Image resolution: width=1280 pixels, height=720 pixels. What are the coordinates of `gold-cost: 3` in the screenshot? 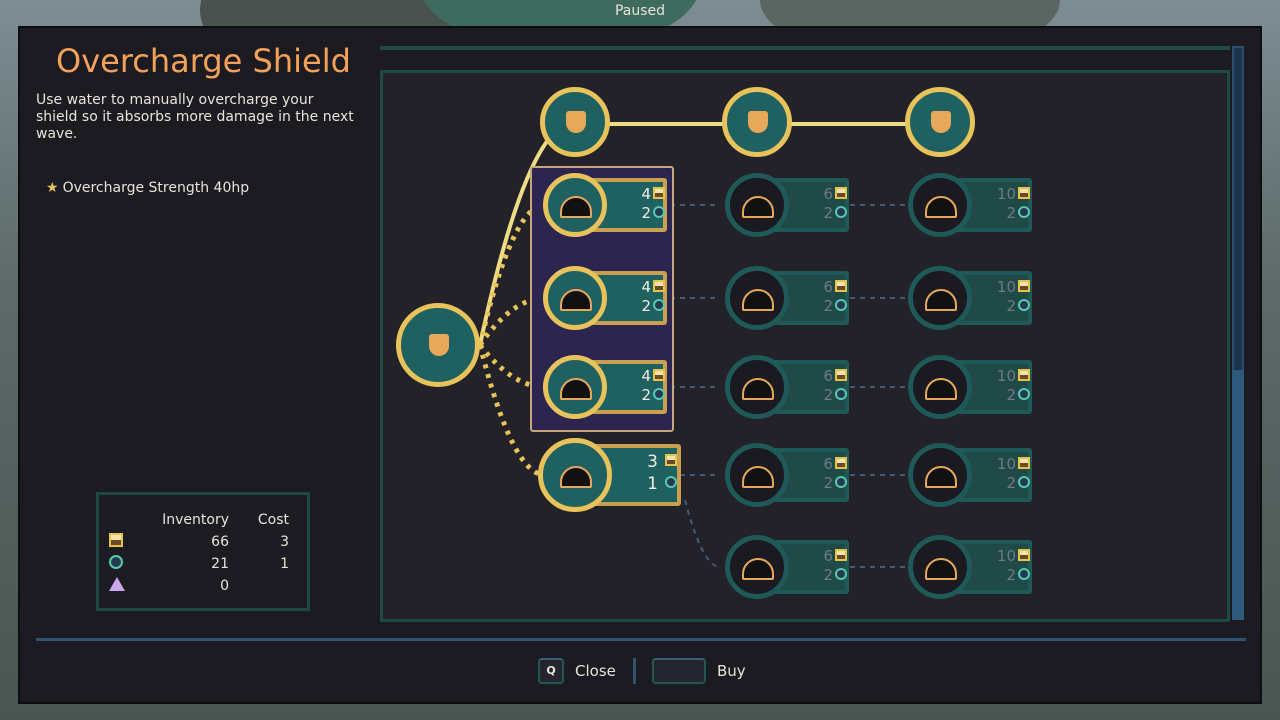 It's located at (652, 462).